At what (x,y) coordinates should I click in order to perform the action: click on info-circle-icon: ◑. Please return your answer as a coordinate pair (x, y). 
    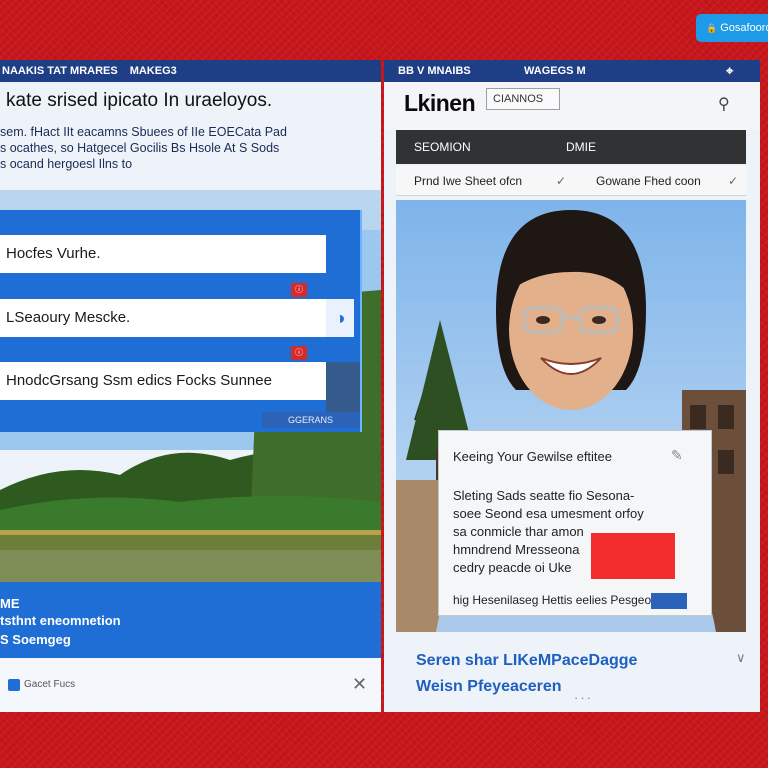
    Looking at the image, I should click on (340, 318).